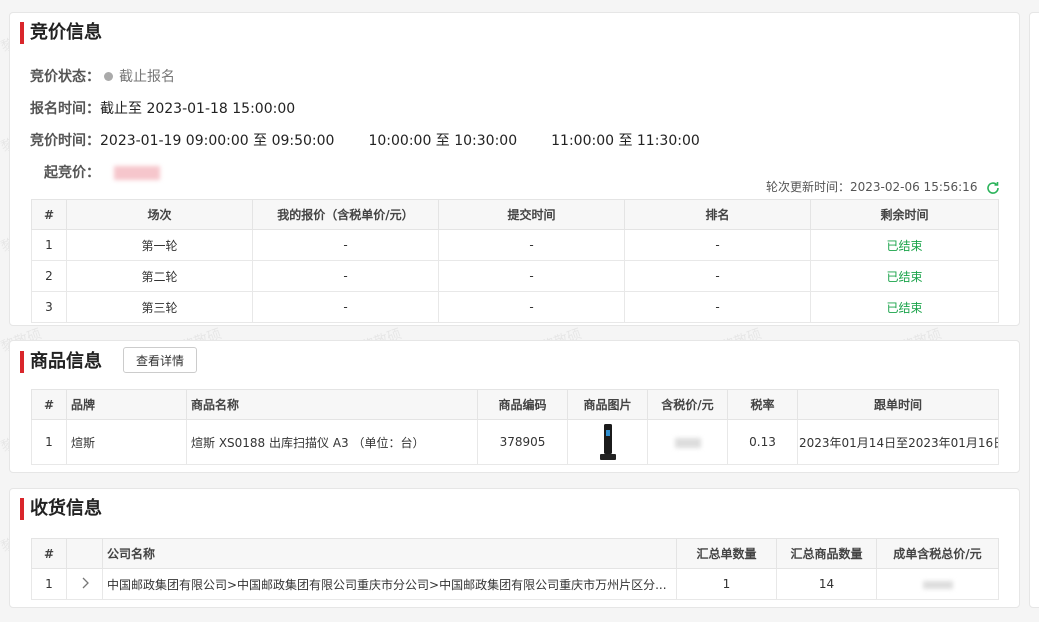  I want to click on price-redacted, so click(687, 442).